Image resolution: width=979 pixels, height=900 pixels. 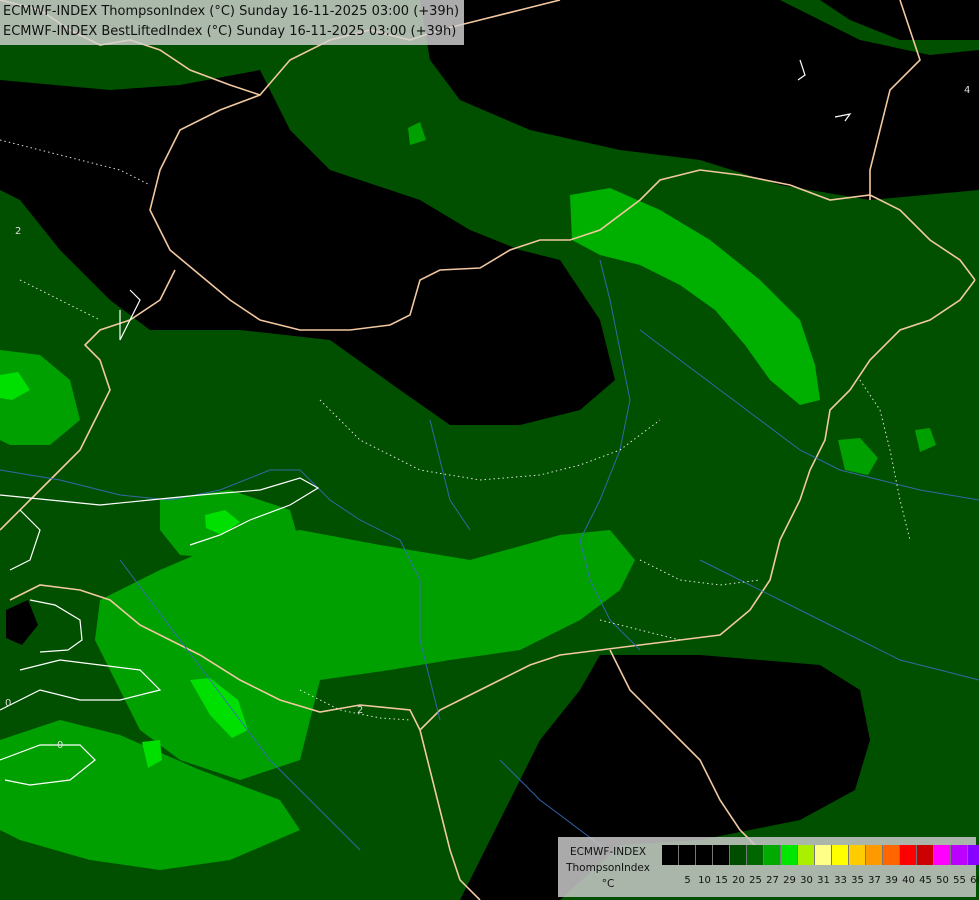 I want to click on contour-label: 4, so click(x=967, y=90).